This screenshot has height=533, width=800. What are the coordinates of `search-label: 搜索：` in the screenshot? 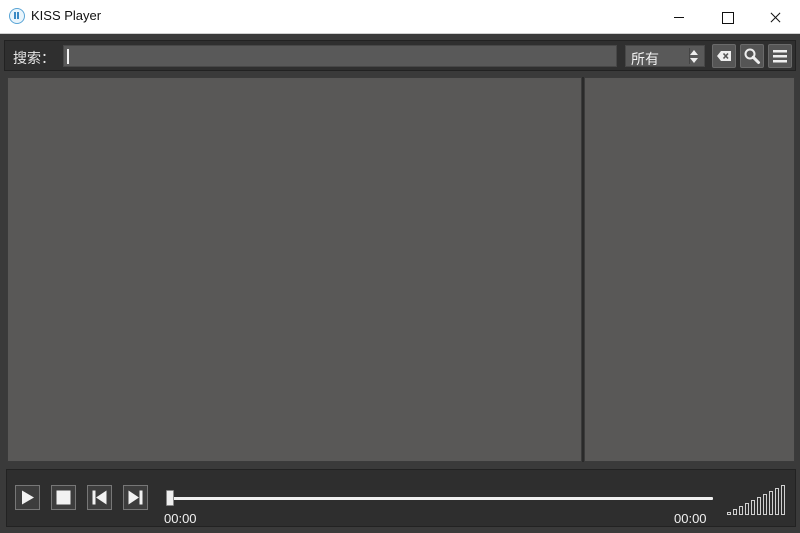 It's located at (34, 59).